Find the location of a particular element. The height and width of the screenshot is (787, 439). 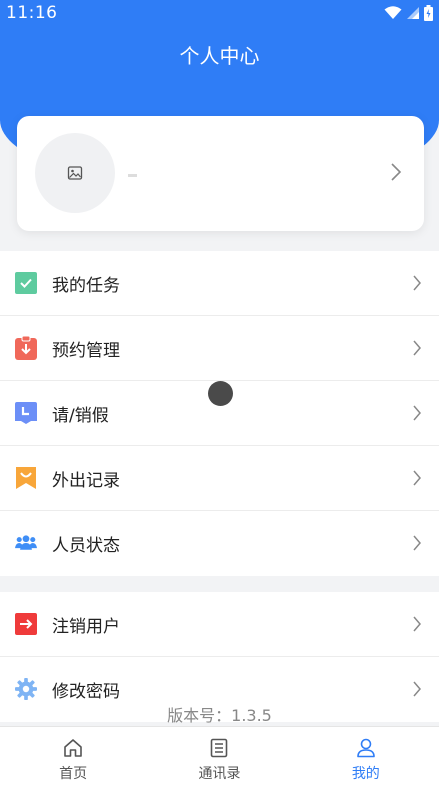

menu-item-deactivate-user: 注销用户 is located at coordinates (219, 624).